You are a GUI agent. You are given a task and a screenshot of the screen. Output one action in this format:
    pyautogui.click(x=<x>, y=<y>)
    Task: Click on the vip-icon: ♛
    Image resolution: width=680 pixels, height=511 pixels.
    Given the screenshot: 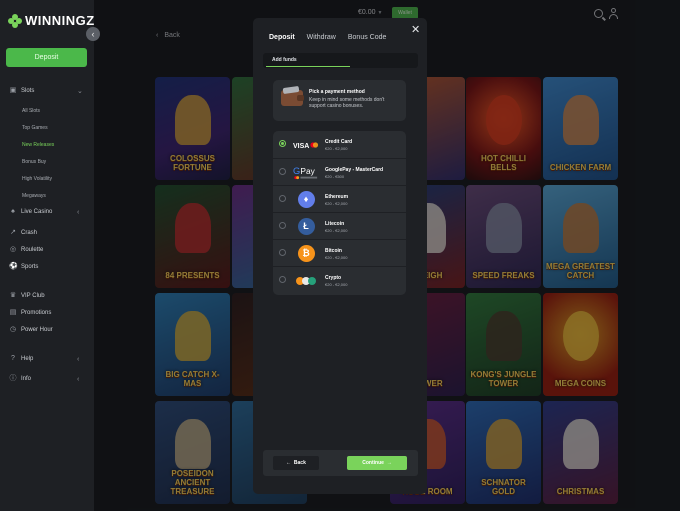 What is the action you would take?
    pyautogui.click(x=13, y=295)
    